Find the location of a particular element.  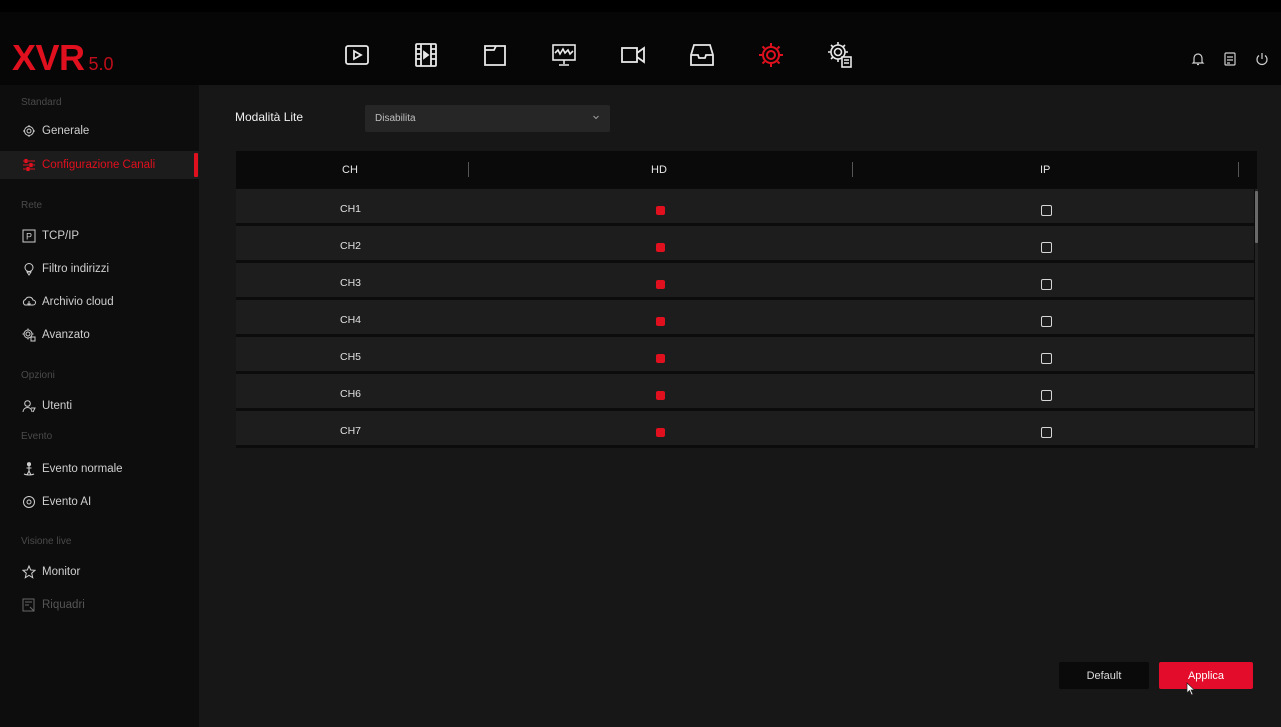

sidebar-item-filtro-indirizzi: Filtro indirizzi is located at coordinates (99, 269).